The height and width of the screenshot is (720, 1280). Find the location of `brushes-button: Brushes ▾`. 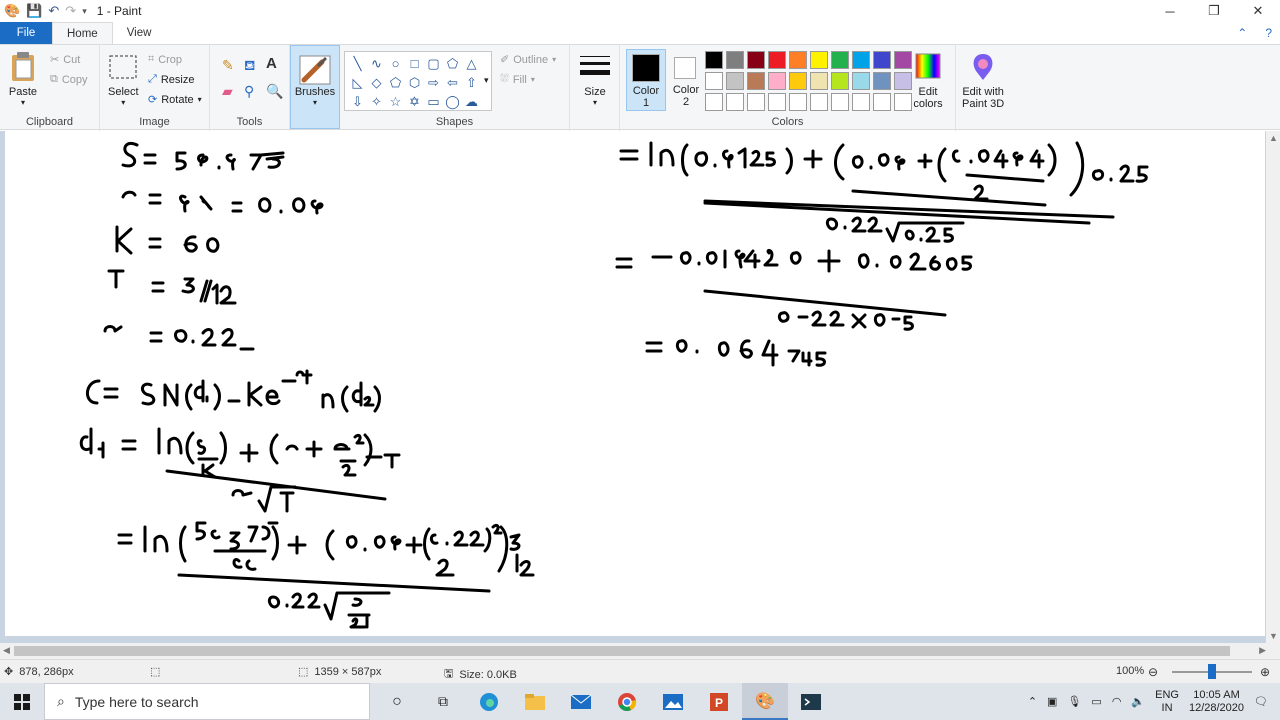

brushes-button: Brushes ▾ is located at coordinates (315, 87).